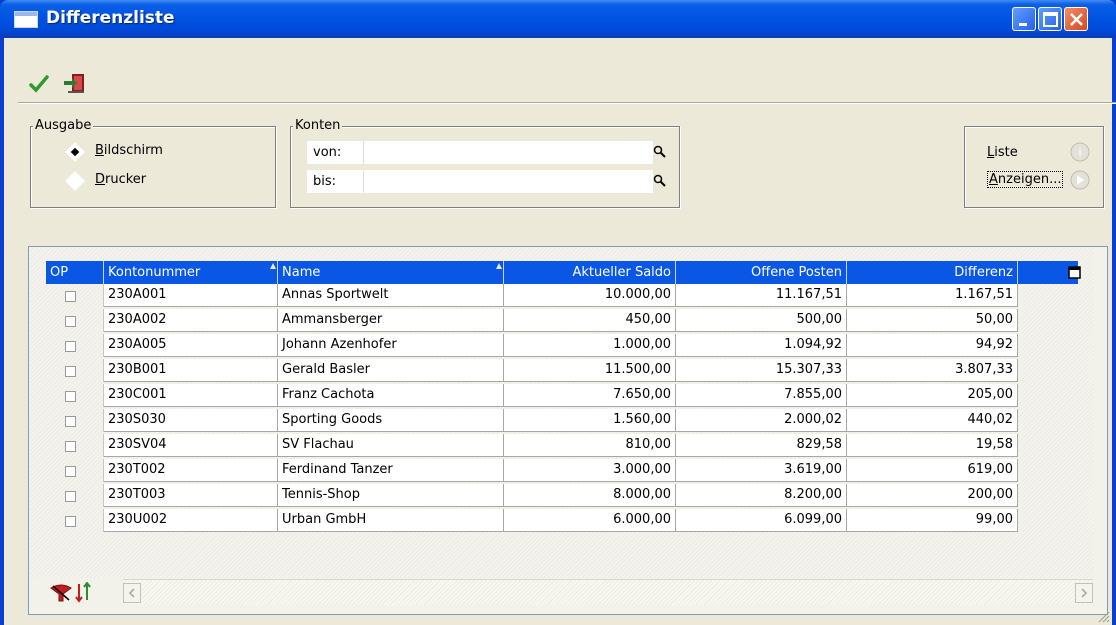 This screenshot has width=1116, height=625. What do you see at coordinates (761, 295) in the screenshot?
I see `offene-posten-cell: 11.167,51` at bounding box center [761, 295].